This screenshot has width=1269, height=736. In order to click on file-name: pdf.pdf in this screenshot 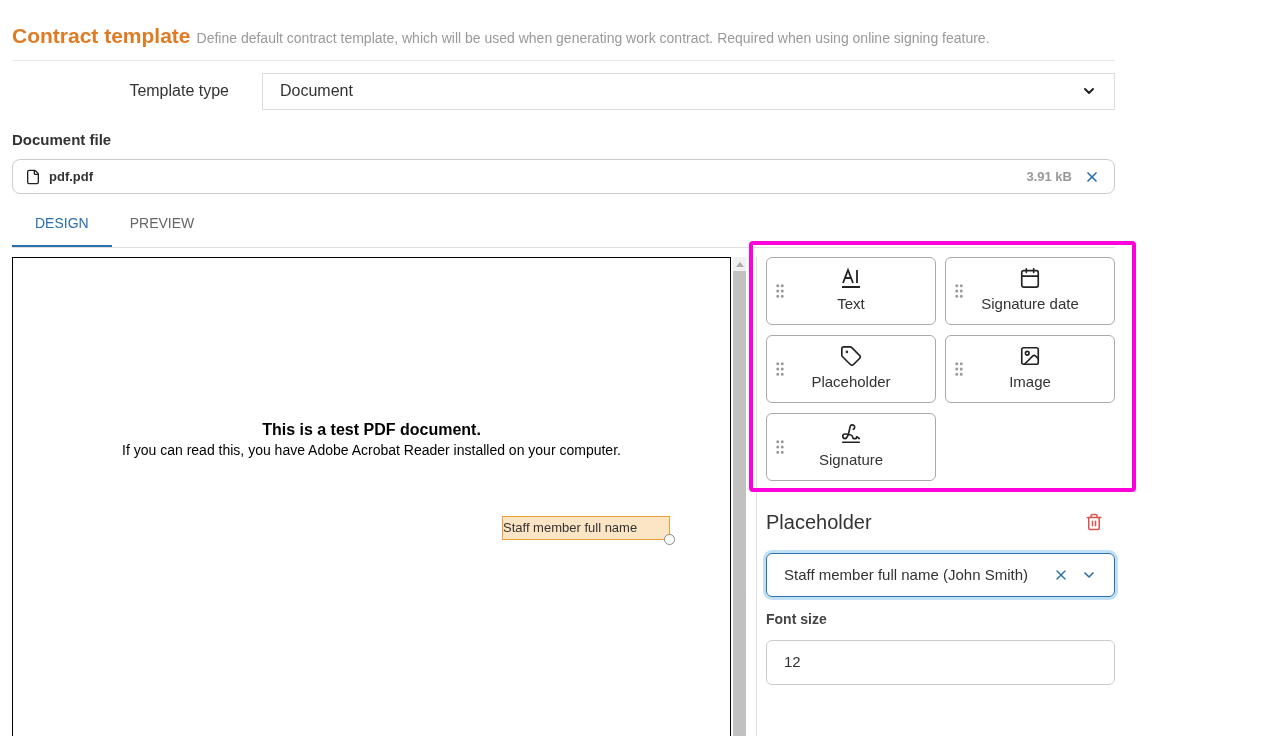, I will do `click(71, 176)`.